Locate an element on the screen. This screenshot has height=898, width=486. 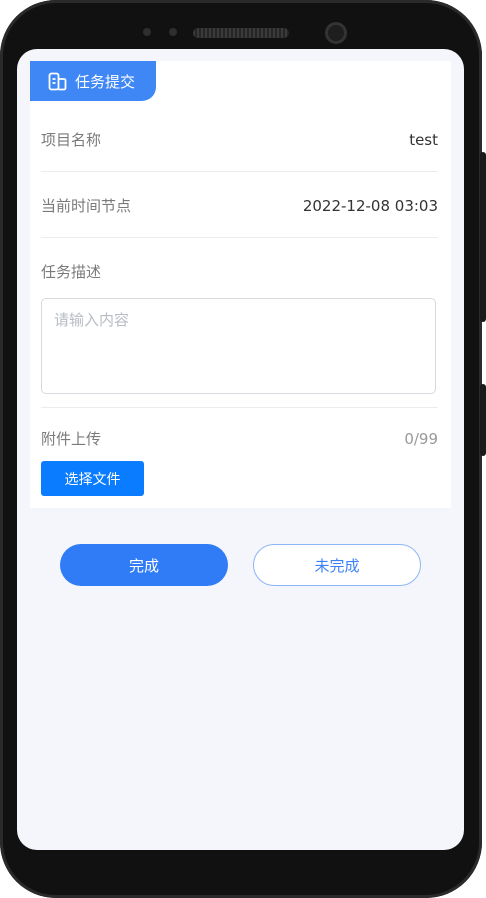
time-node-label: 当前时间节点 is located at coordinates (86, 206).